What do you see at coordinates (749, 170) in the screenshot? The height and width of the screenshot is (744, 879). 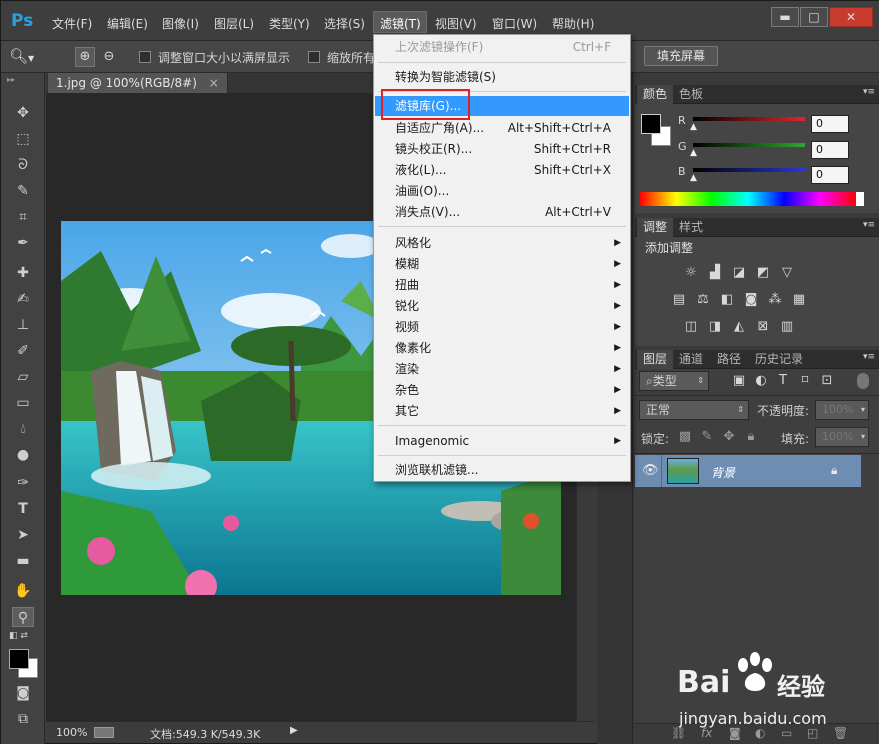 I see `channel-b-slider` at bounding box center [749, 170].